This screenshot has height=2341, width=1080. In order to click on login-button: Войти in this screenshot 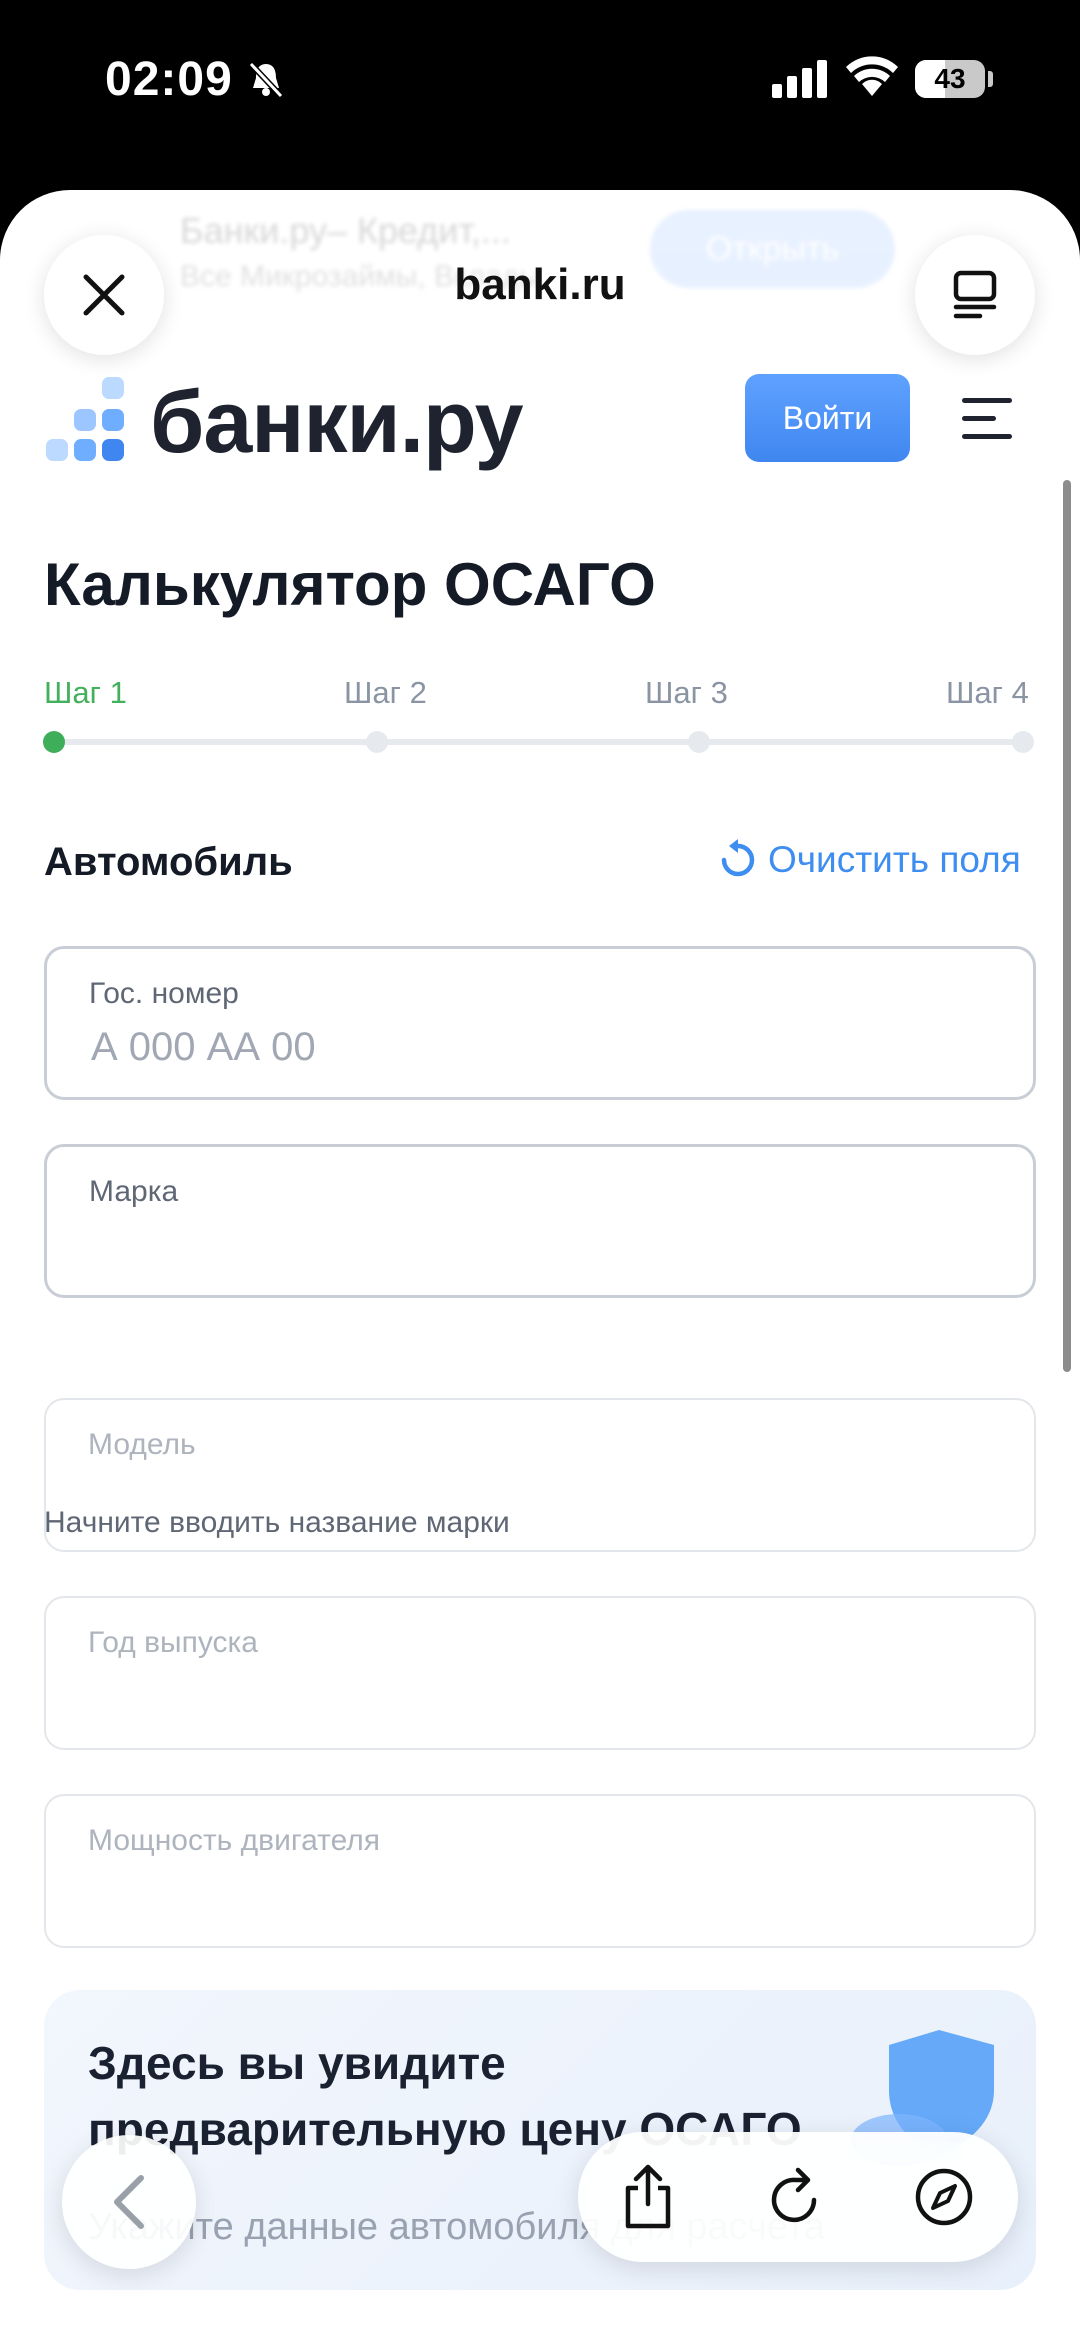, I will do `click(827, 418)`.